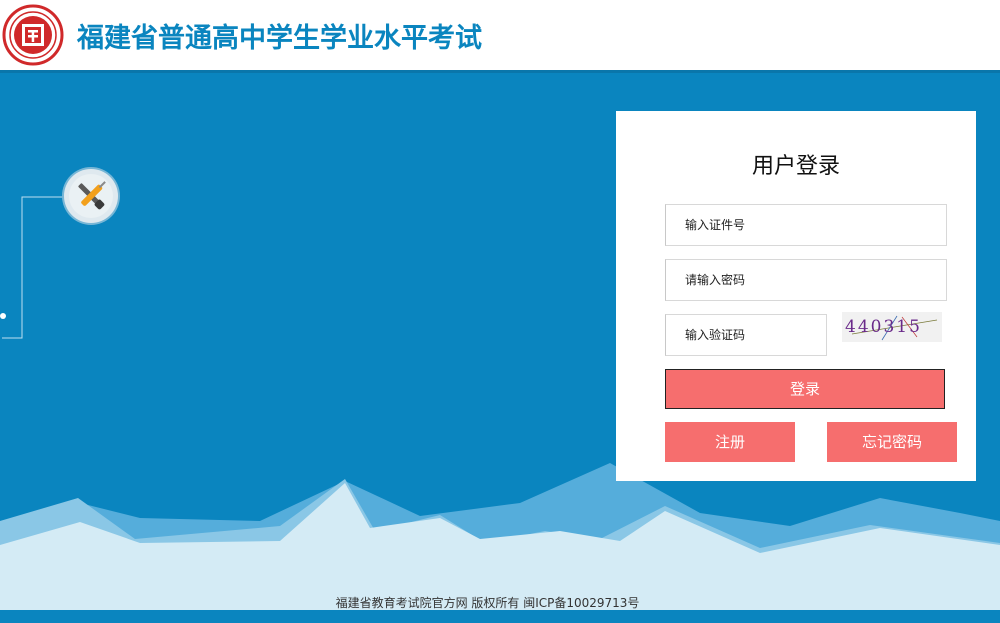 Image resolution: width=1000 pixels, height=623 pixels. I want to click on login-title: 用户登录, so click(795, 166).